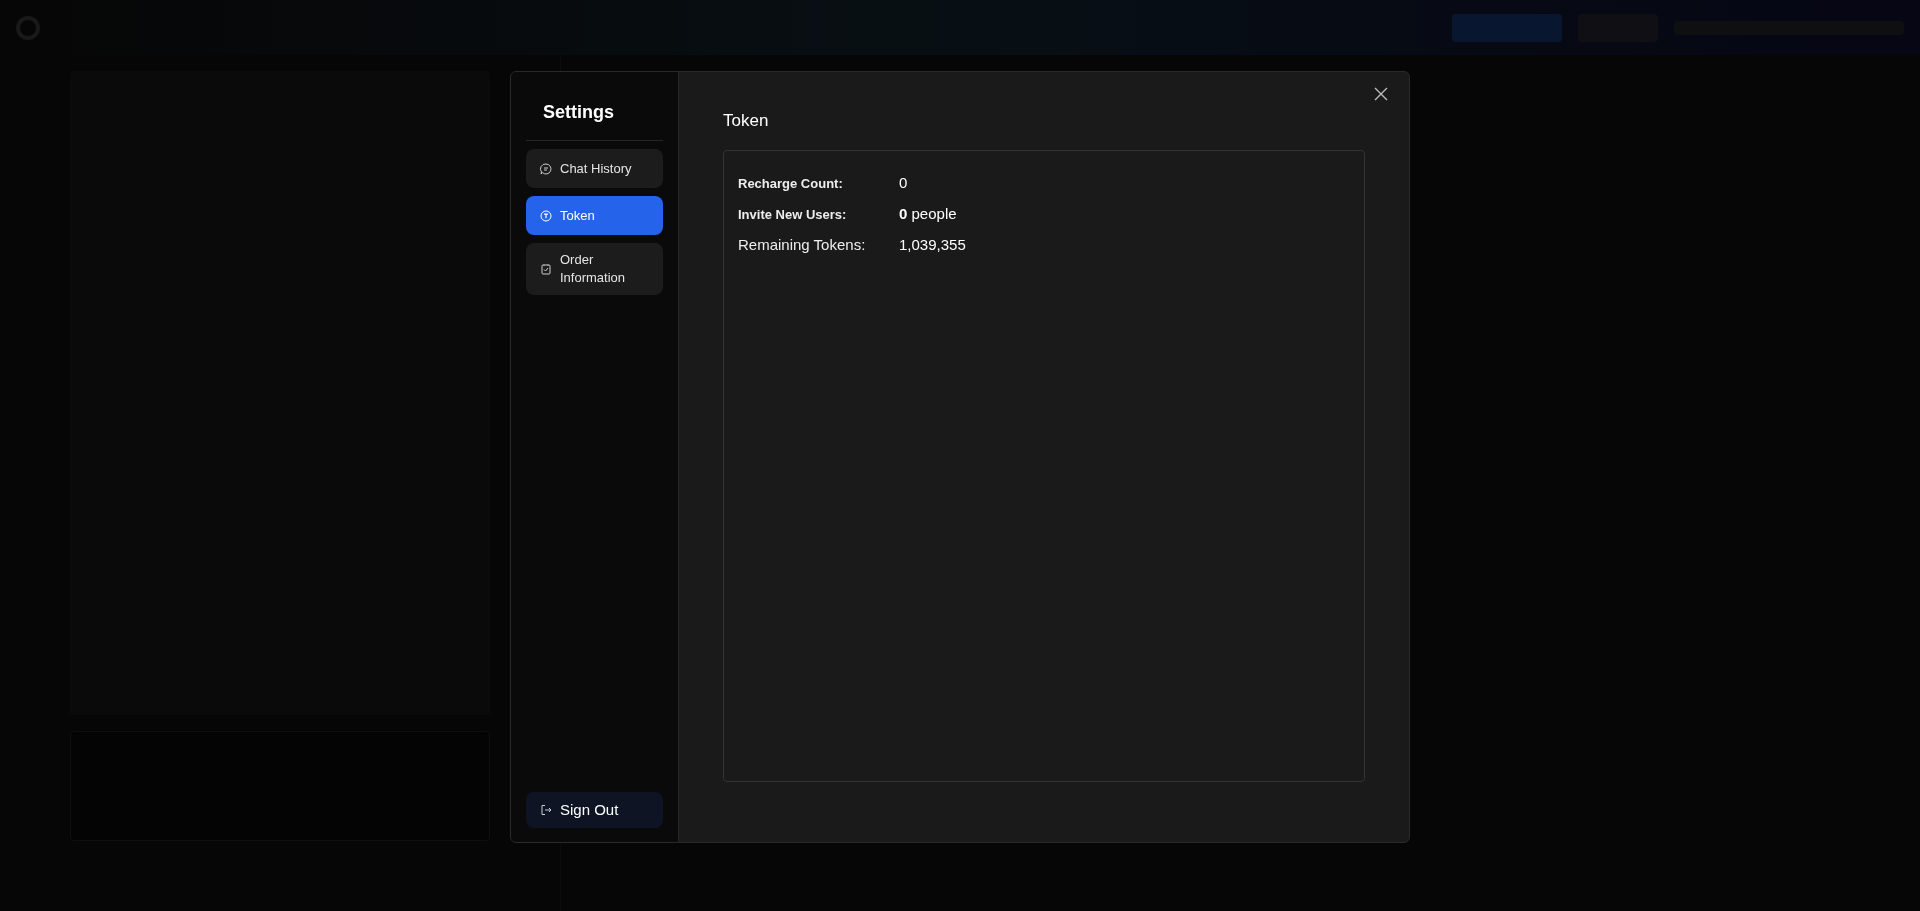 The width and height of the screenshot is (1920, 911). What do you see at coordinates (546, 215) in the screenshot?
I see `token-icon` at bounding box center [546, 215].